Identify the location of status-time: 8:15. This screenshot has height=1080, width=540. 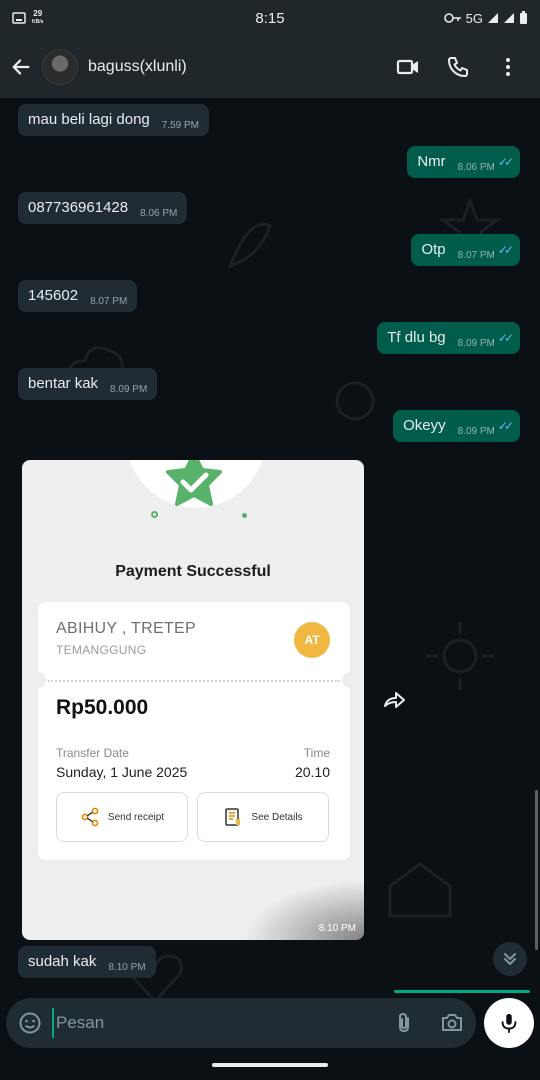
(270, 18).